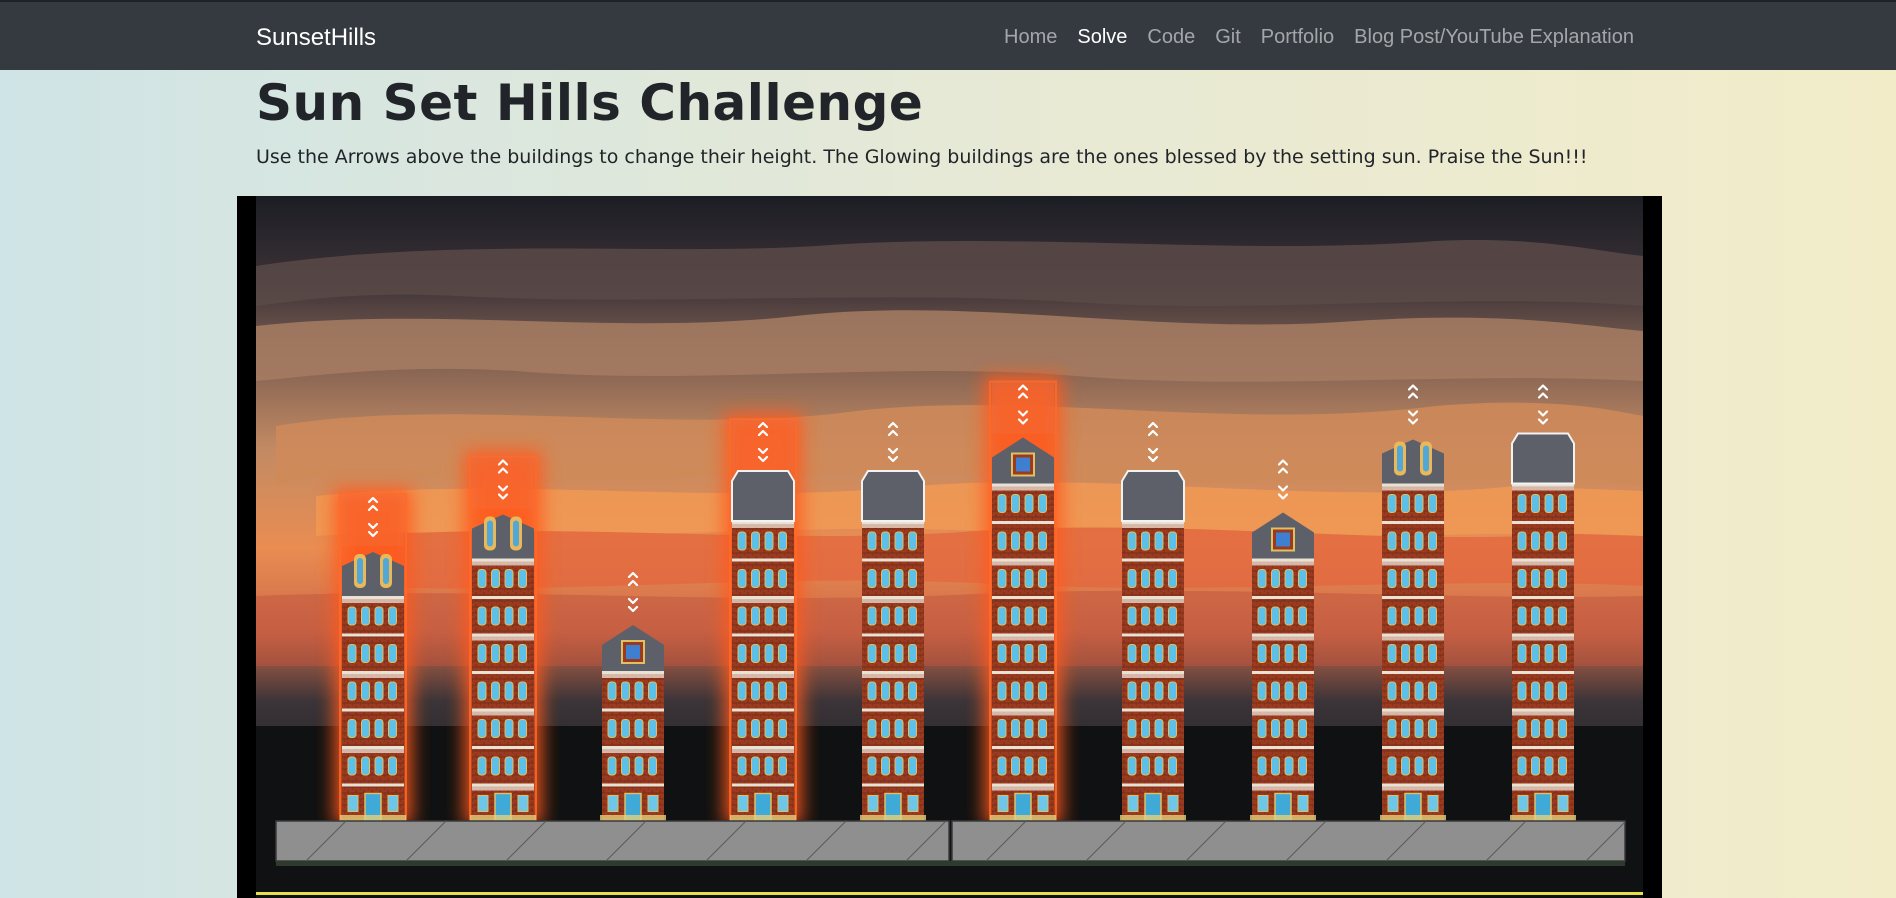 This screenshot has height=898, width=1896. I want to click on nav-code: Code, so click(1171, 37).